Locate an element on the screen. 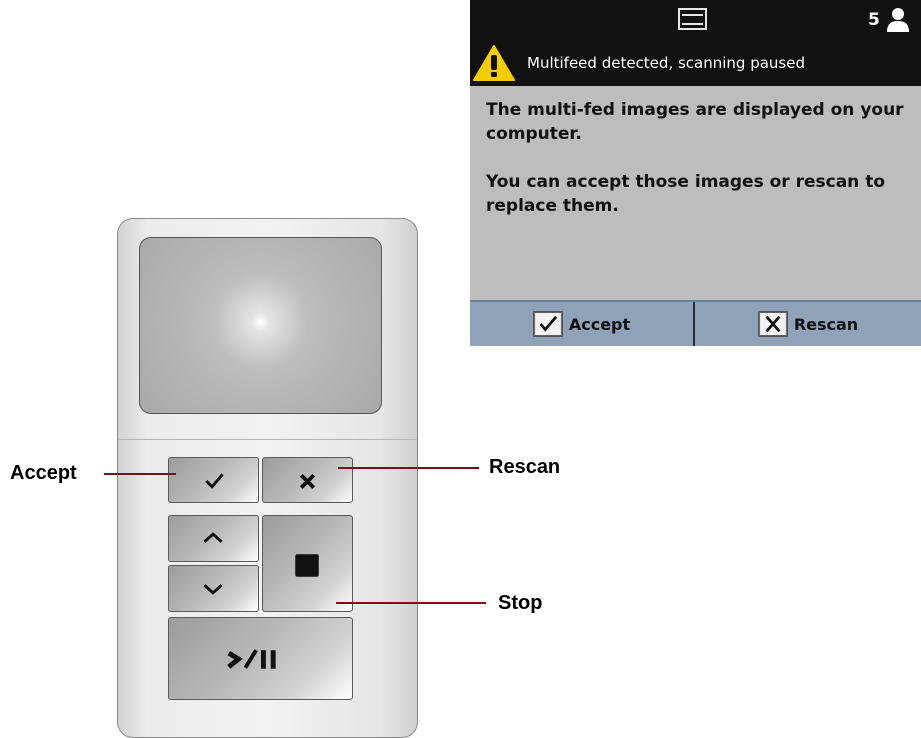 This screenshot has height=738, width=921. stop-hardware-button is located at coordinates (307, 563).